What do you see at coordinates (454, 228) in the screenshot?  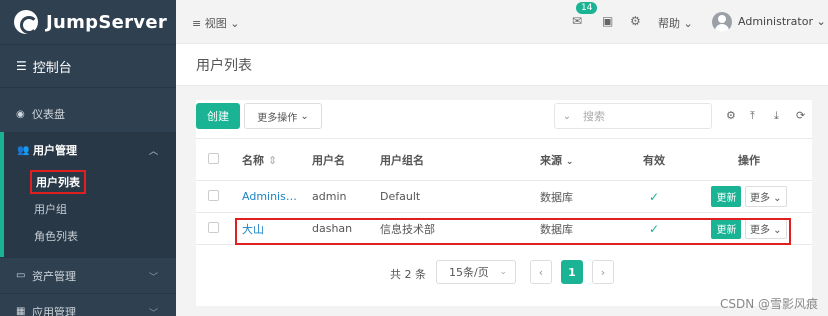 I see `user-group: 信息技术部` at bounding box center [454, 228].